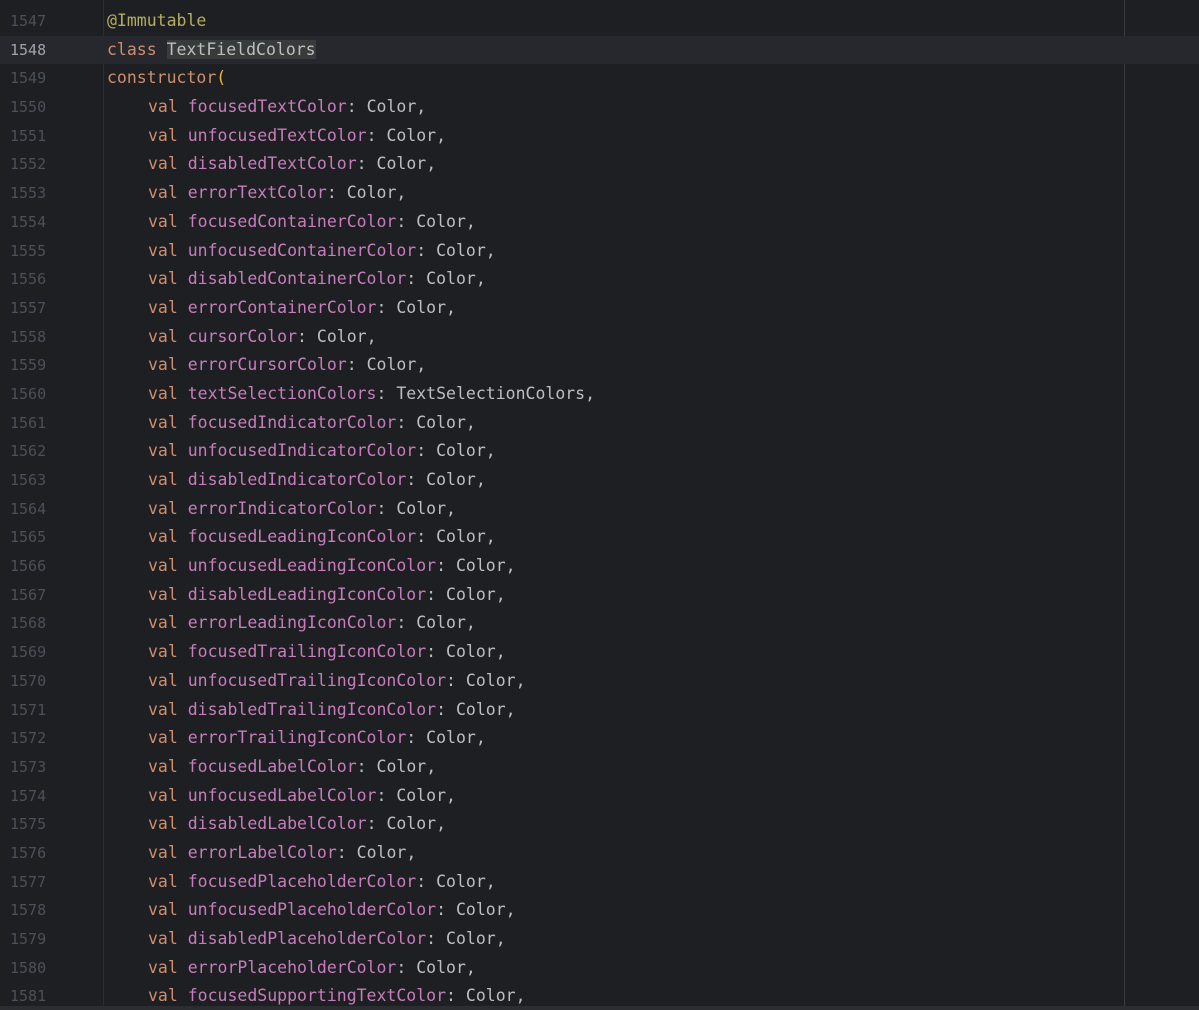  I want to click on code-line: 1563 val disabledIndicatorColor: Color,, so click(599, 480).